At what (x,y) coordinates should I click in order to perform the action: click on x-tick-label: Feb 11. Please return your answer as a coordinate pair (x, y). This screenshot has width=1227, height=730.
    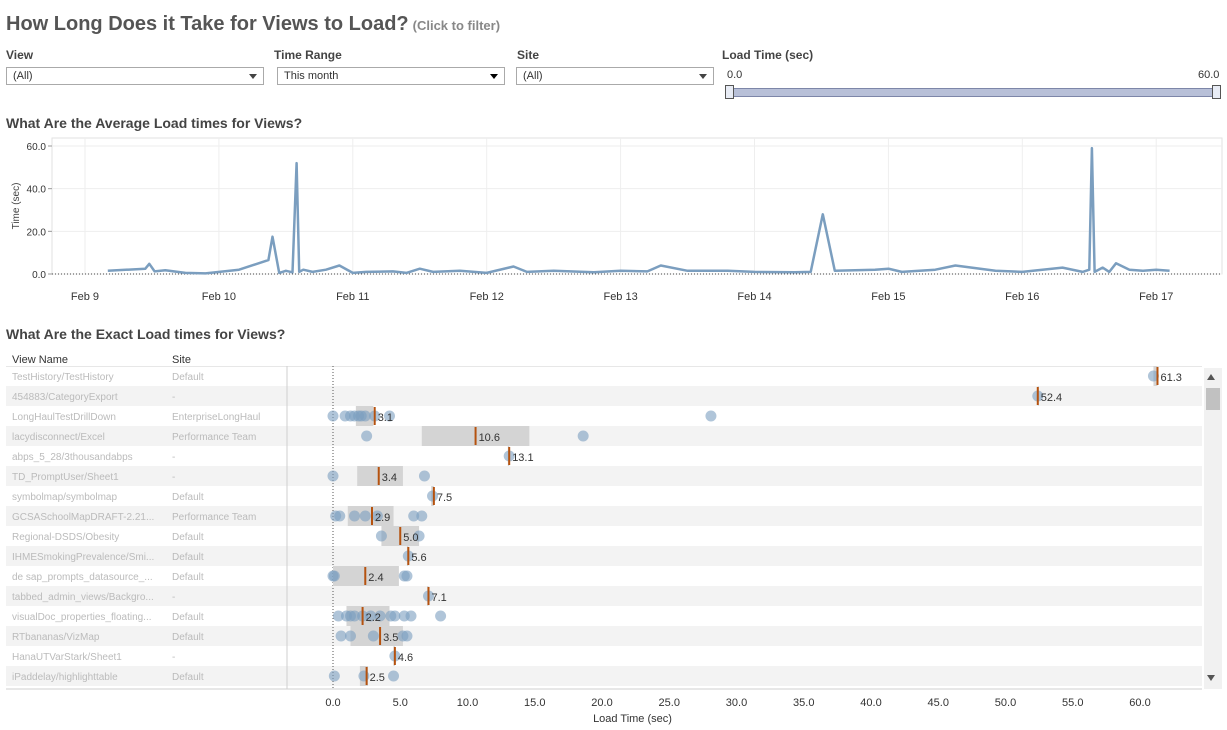
    Looking at the image, I should click on (352, 297).